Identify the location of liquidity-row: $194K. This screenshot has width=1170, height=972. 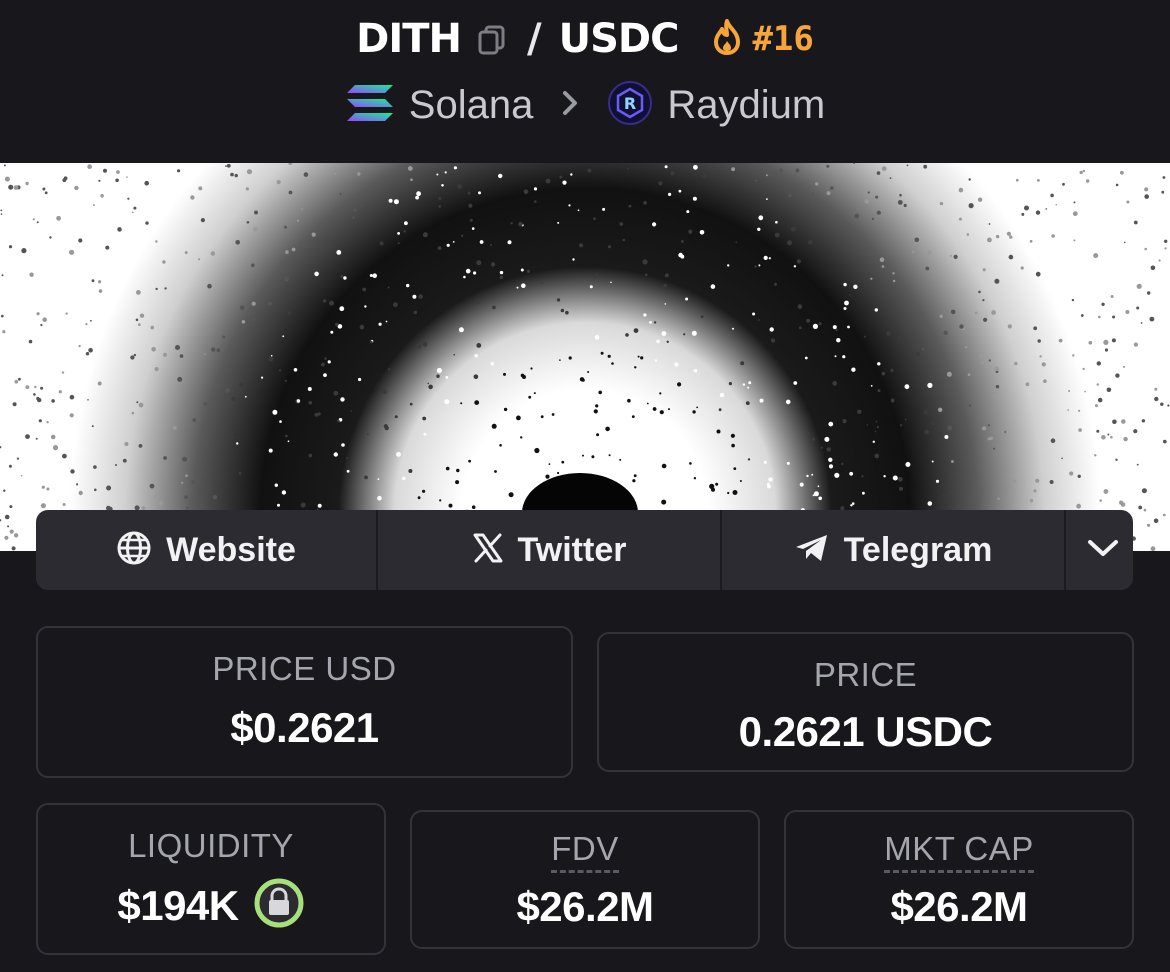
(210, 905).